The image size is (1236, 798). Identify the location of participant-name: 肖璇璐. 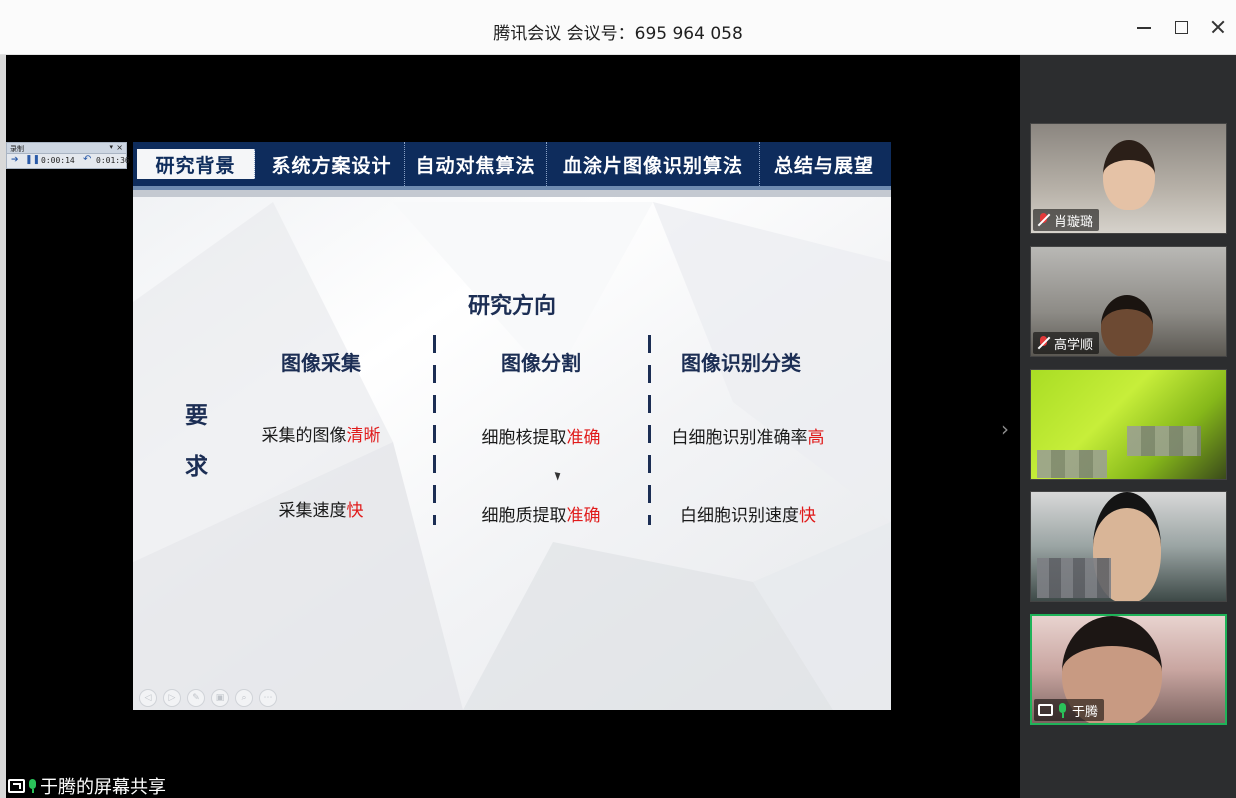
(1074, 222).